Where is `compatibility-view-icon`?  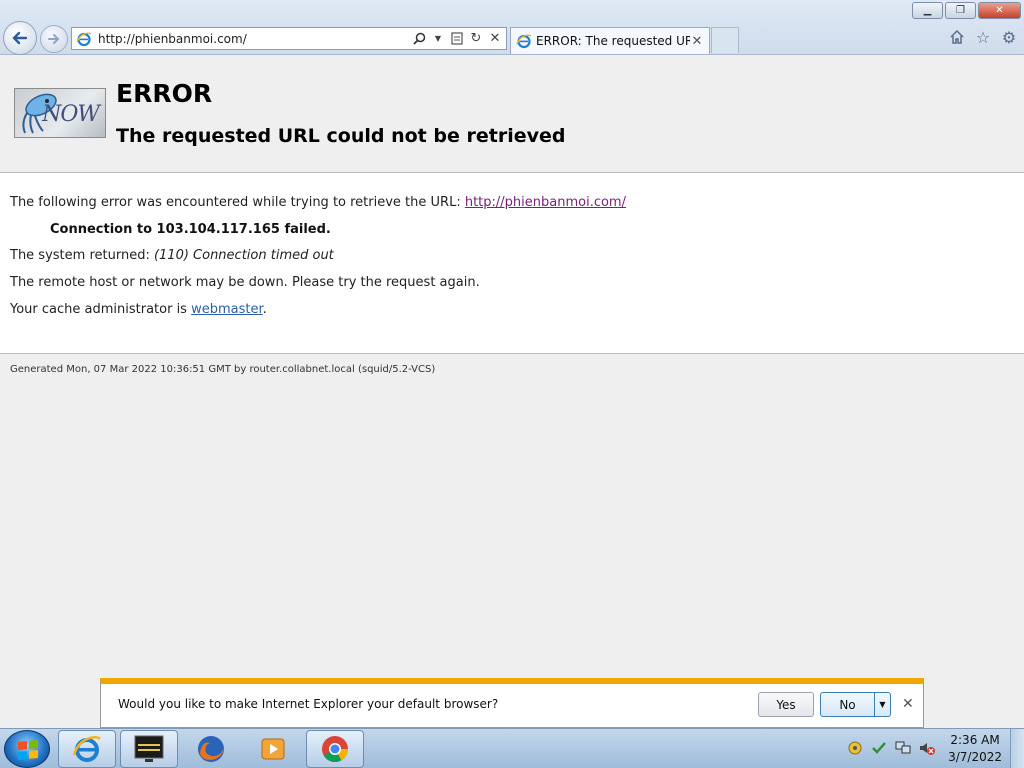 compatibility-view-icon is located at coordinates (457, 39).